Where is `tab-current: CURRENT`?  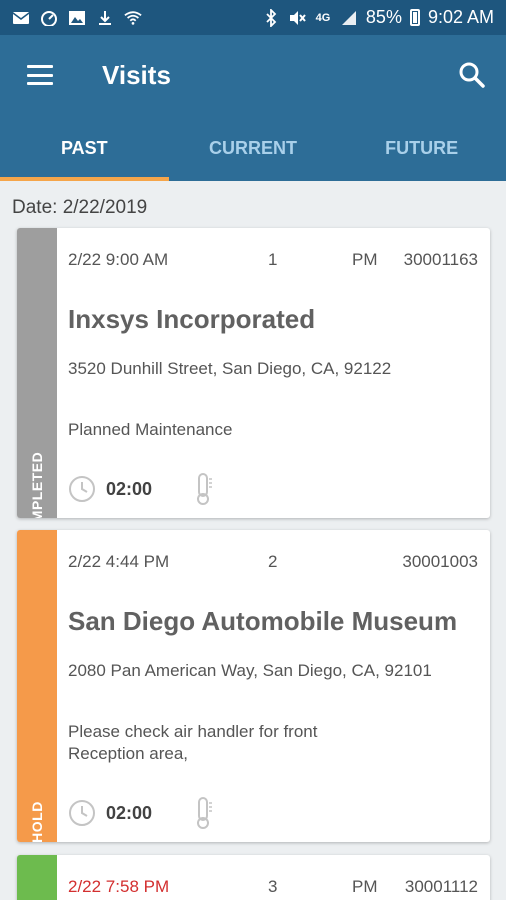
tab-current: CURRENT is located at coordinates (253, 148).